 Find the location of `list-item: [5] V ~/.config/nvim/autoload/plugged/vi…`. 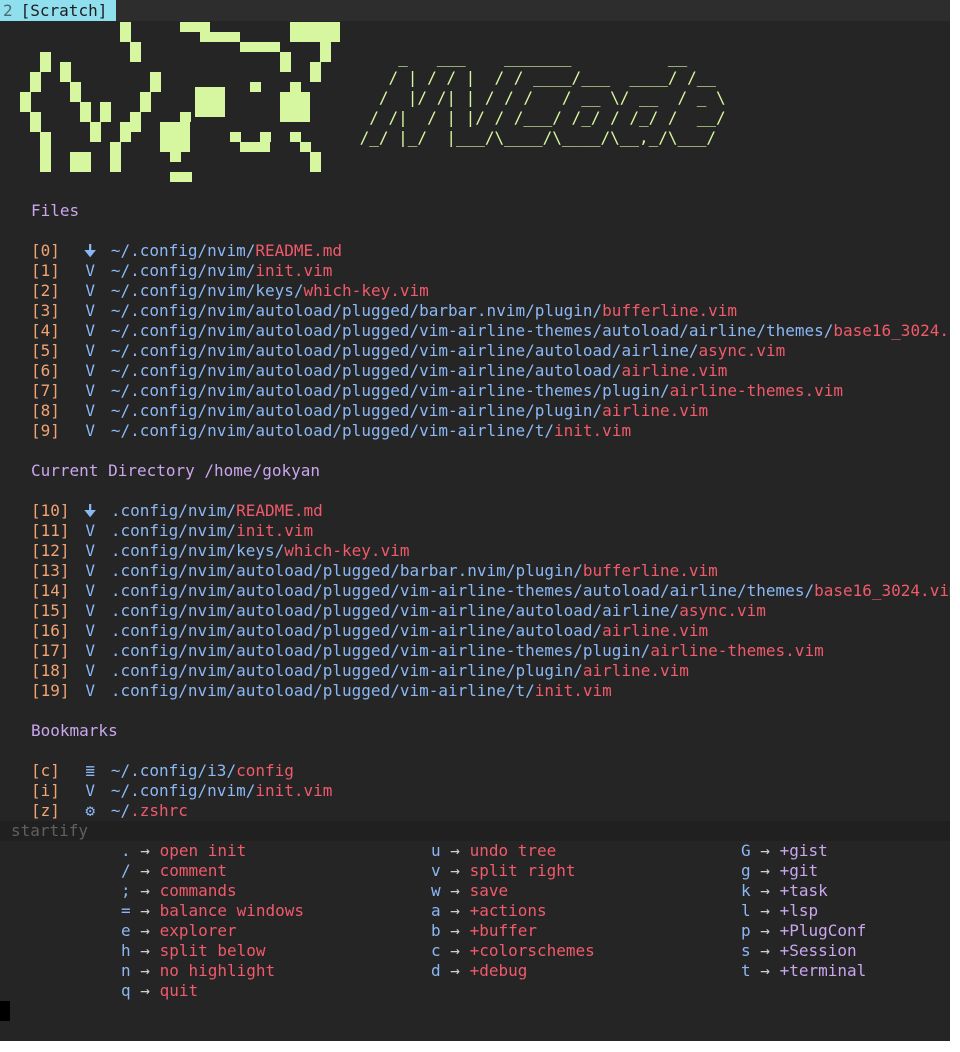

list-item: [5] V ~/.config/nvim/autoload/plugged/vi… is located at coordinates (408, 351).